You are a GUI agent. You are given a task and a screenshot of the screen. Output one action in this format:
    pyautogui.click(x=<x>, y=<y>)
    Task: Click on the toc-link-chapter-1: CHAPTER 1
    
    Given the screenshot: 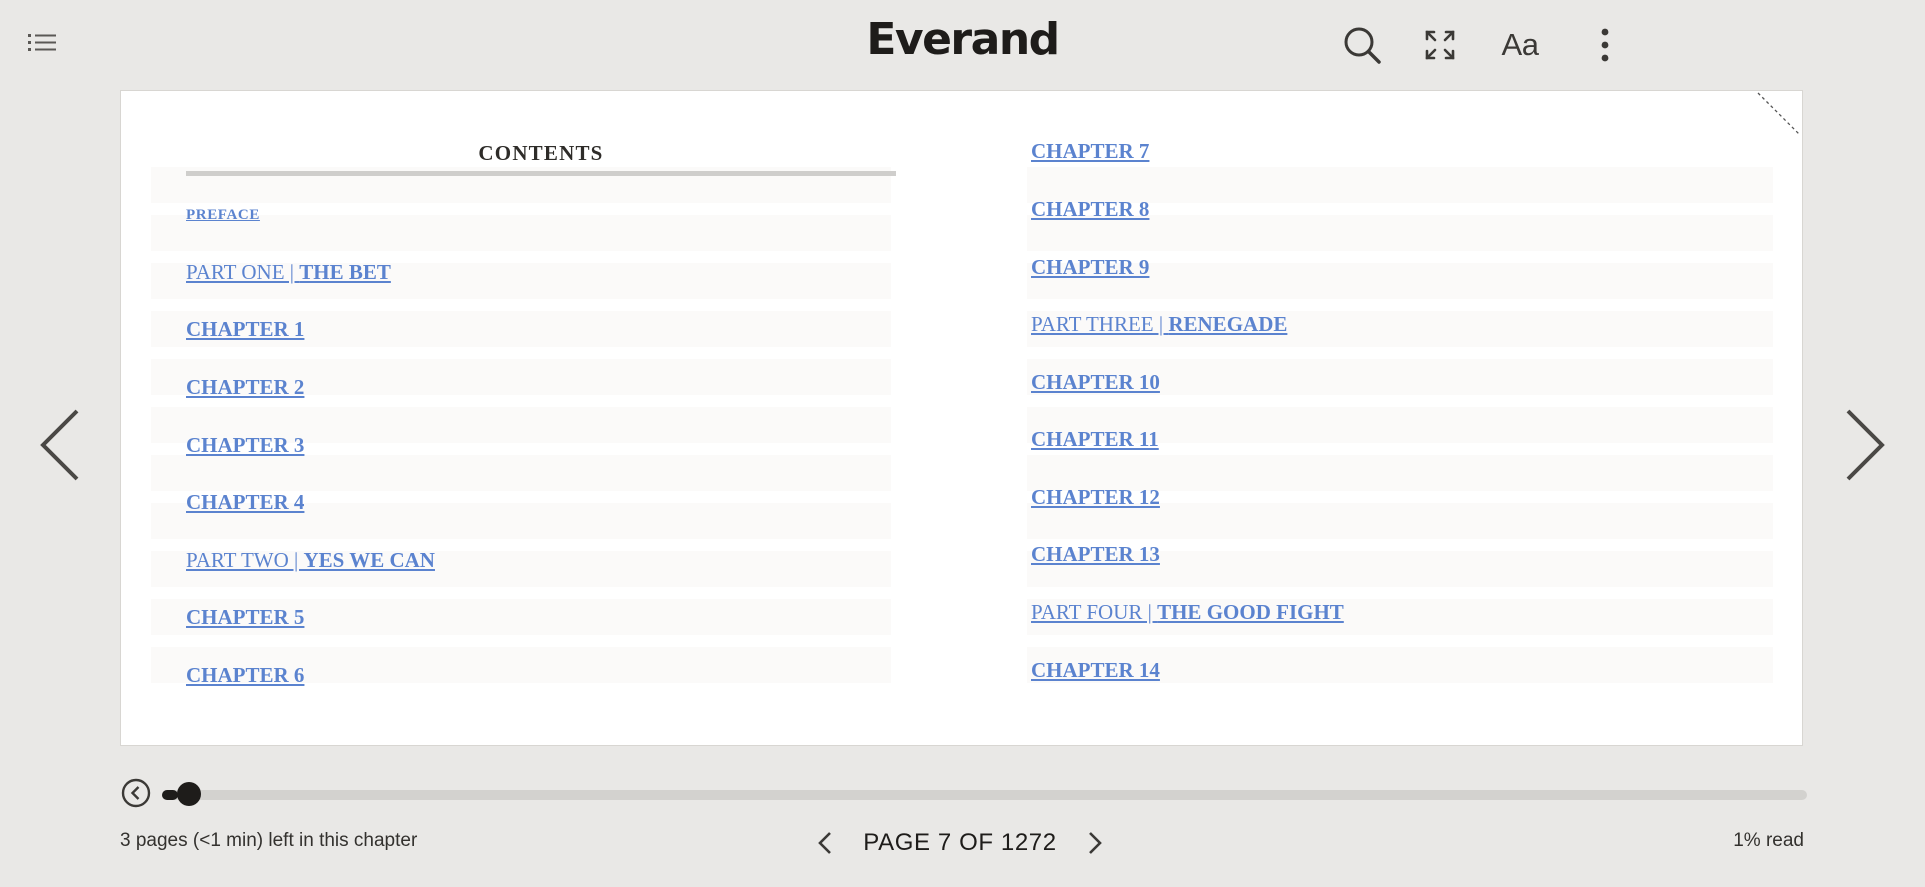 What is the action you would take?
    pyautogui.click(x=245, y=329)
    